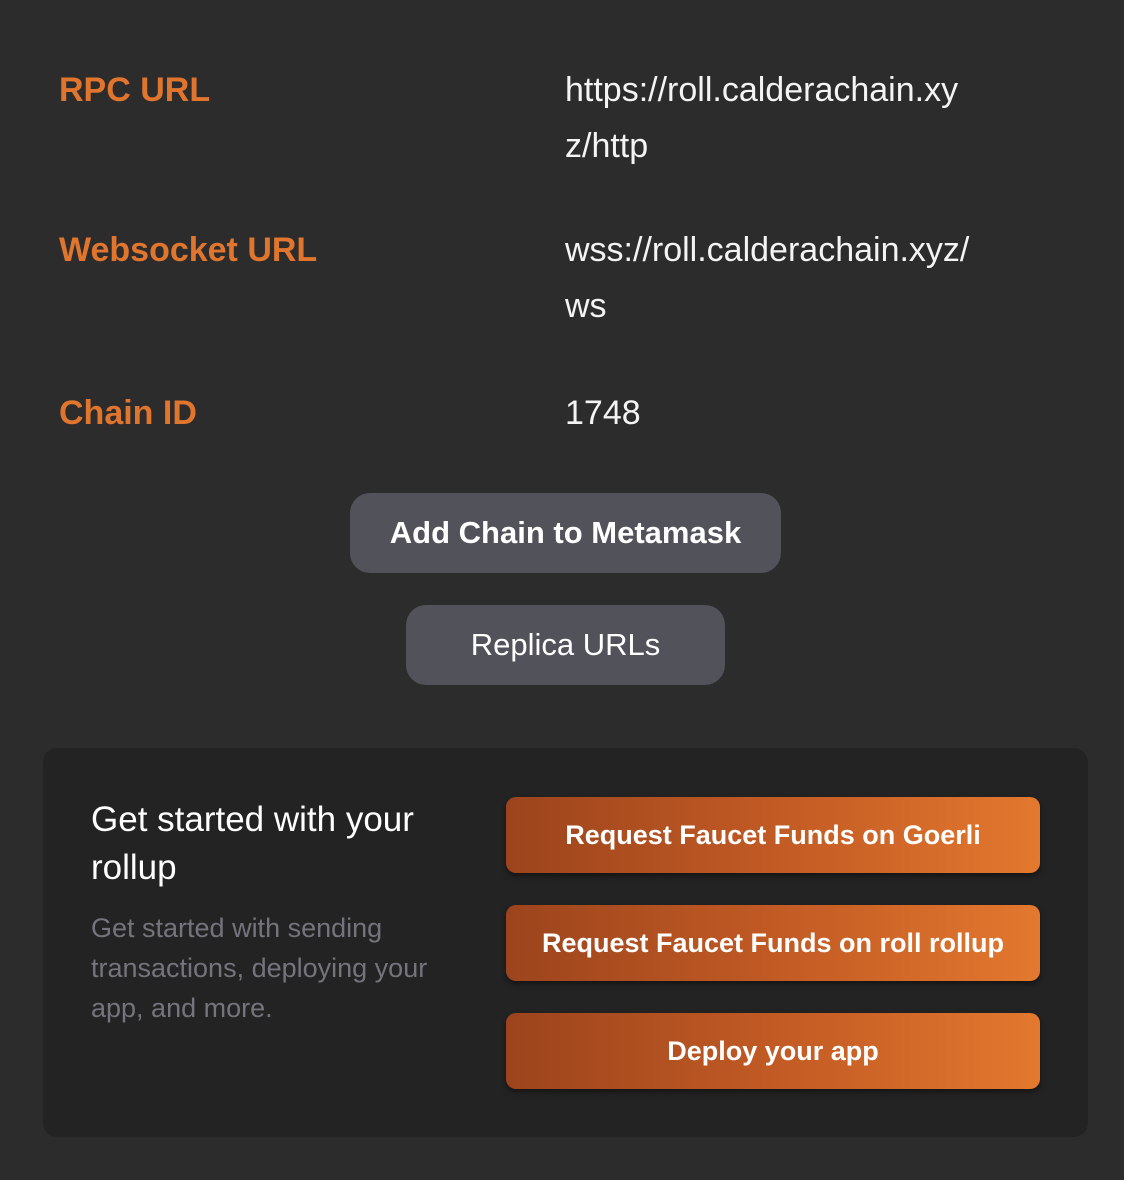 The height and width of the screenshot is (1180, 1124). Describe the element at coordinates (603, 413) in the screenshot. I see `chain-id-value: 1748` at that location.